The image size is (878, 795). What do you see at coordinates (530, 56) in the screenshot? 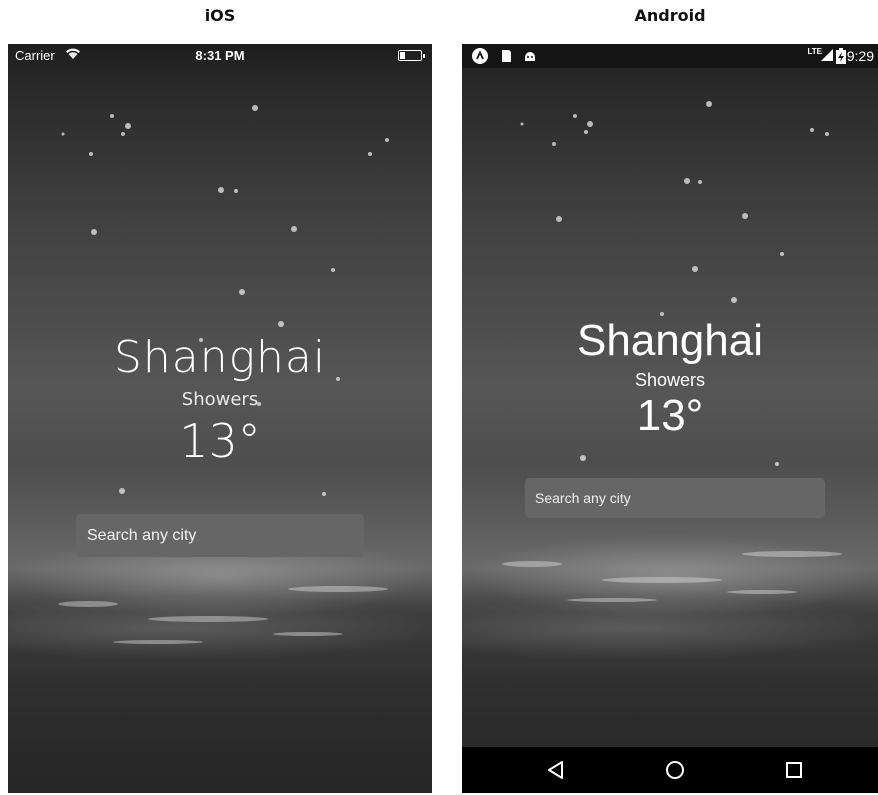
I see `android-icon` at bounding box center [530, 56].